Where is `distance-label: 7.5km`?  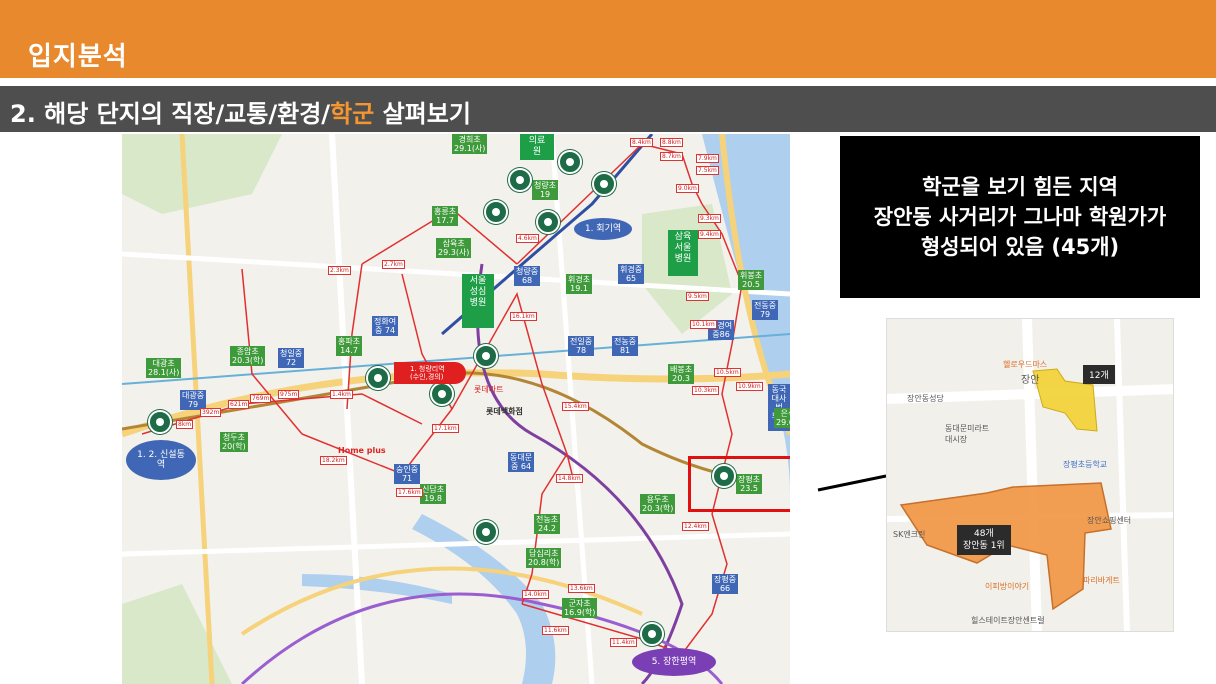
distance-label: 7.5km is located at coordinates (707, 170).